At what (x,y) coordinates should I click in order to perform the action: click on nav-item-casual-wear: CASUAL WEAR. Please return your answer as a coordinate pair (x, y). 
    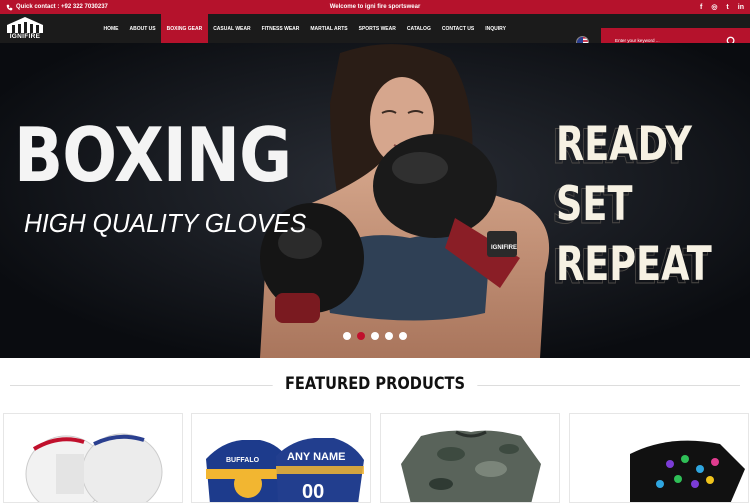
    Looking at the image, I should click on (232, 28).